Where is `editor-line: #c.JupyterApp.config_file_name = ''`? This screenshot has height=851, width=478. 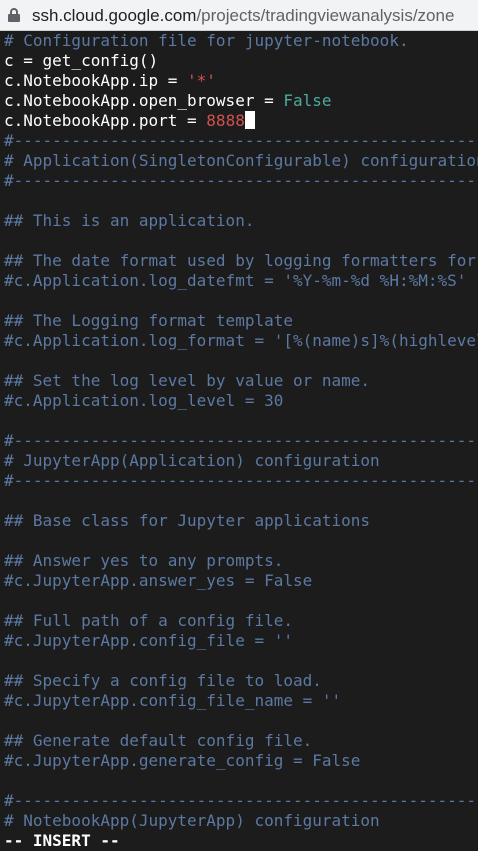 editor-line: #c.JupyterApp.config_file_name = '' is located at coordinates (172, 701).